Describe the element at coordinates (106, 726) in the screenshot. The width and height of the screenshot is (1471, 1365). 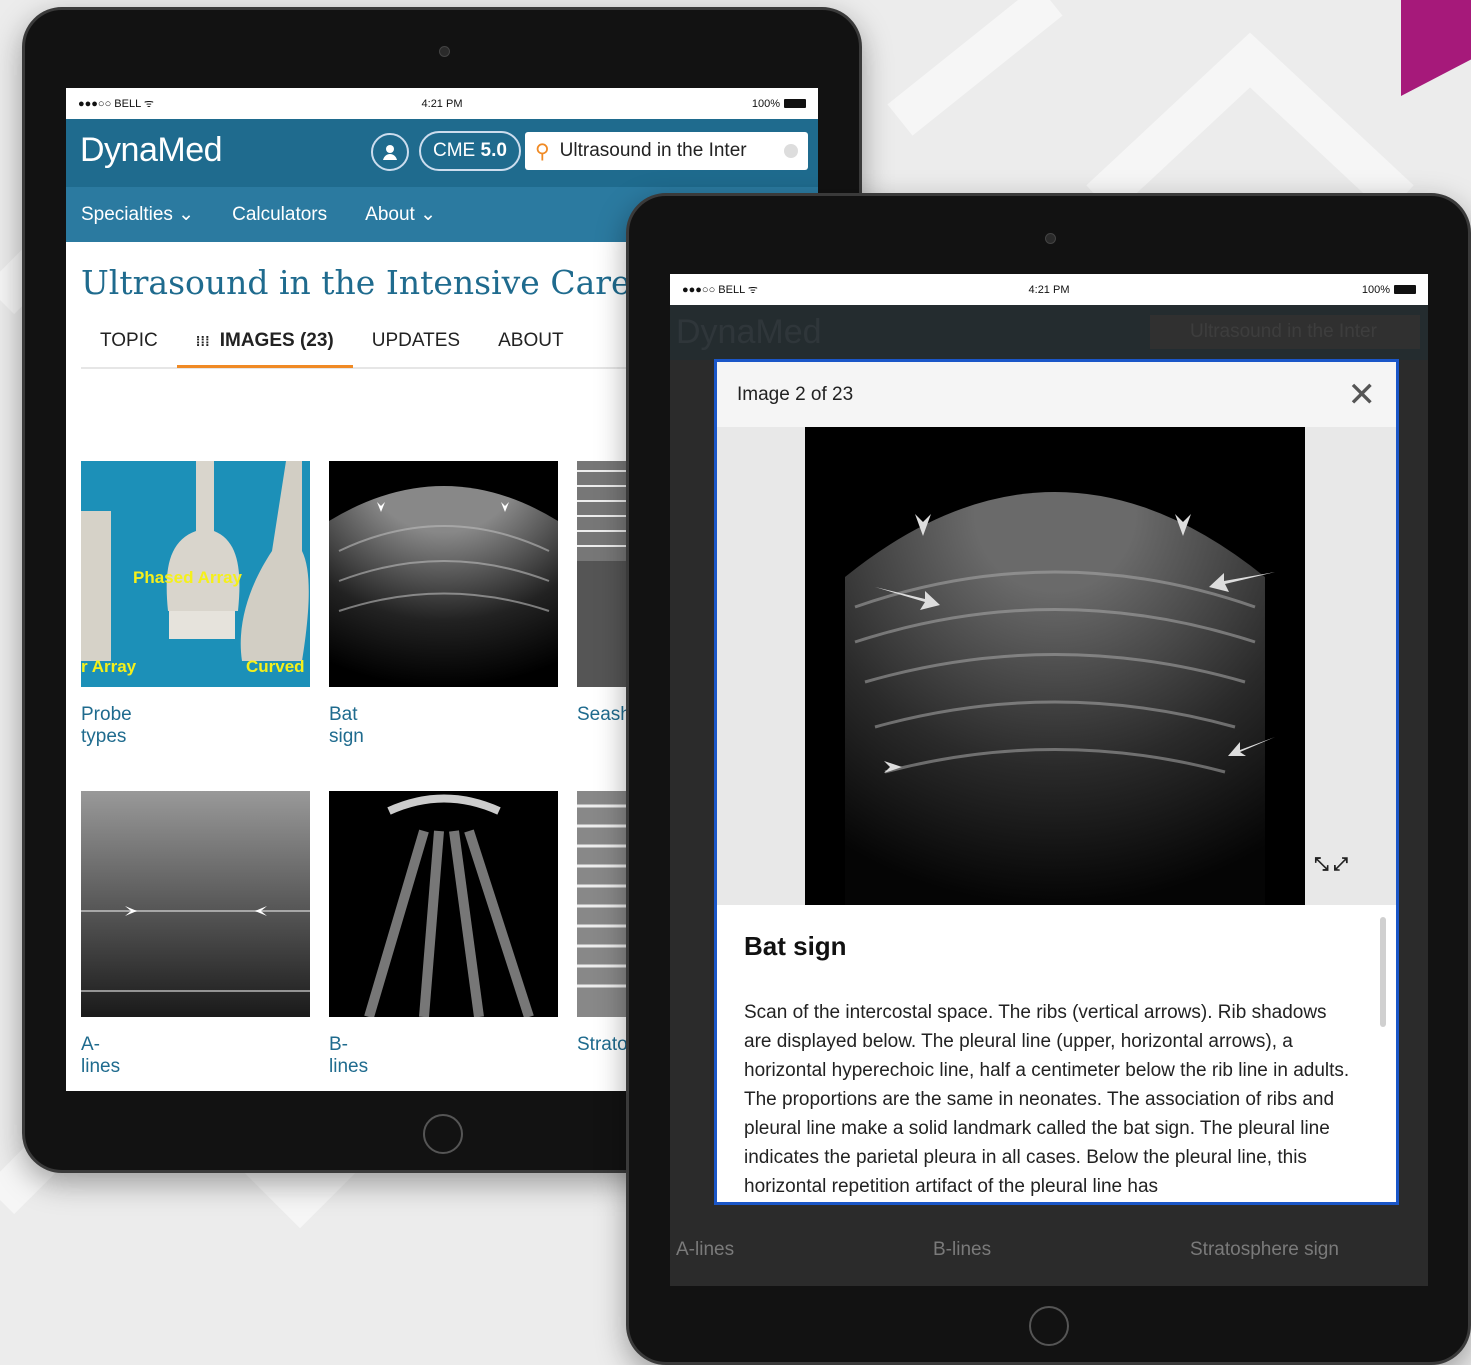
I see `label-probe-types: Probe types` at that location.